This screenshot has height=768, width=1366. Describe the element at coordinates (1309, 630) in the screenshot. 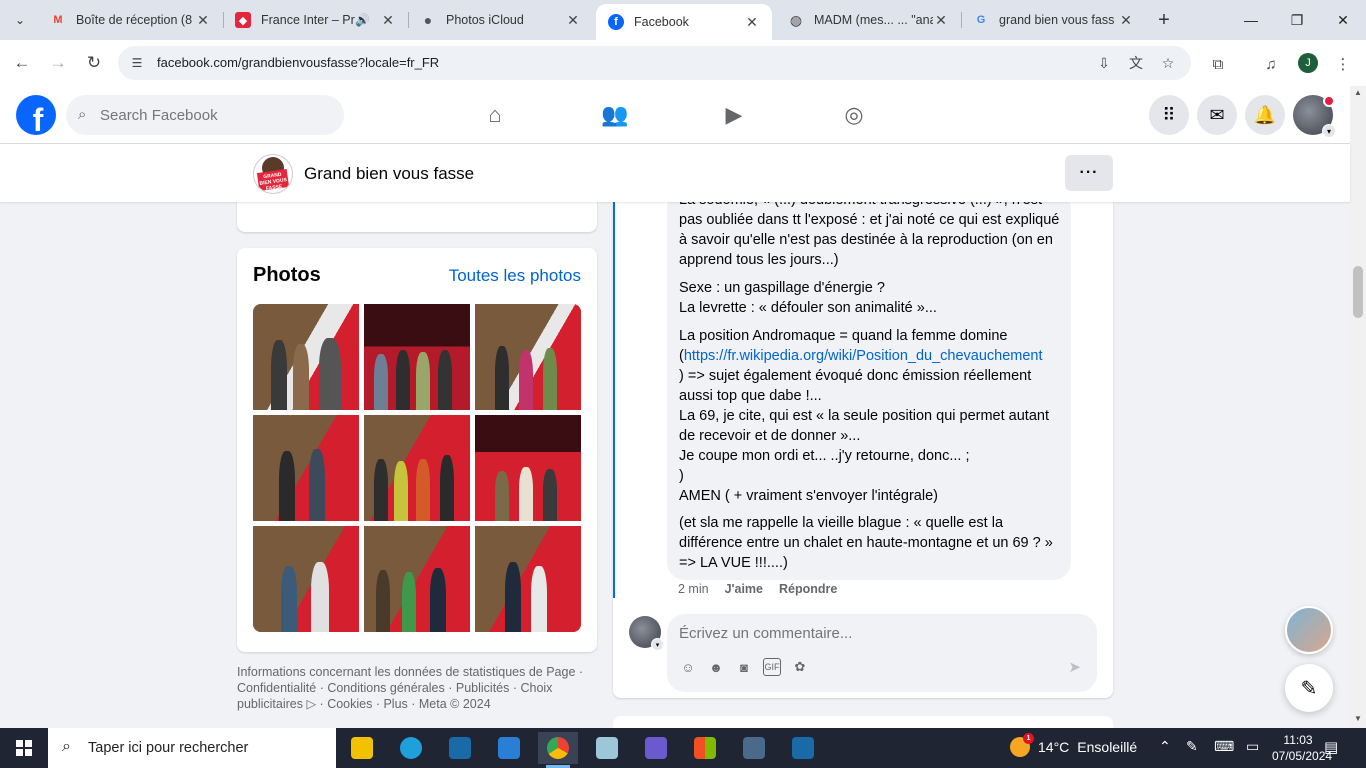

I see `chat-head-avatar` at that location.